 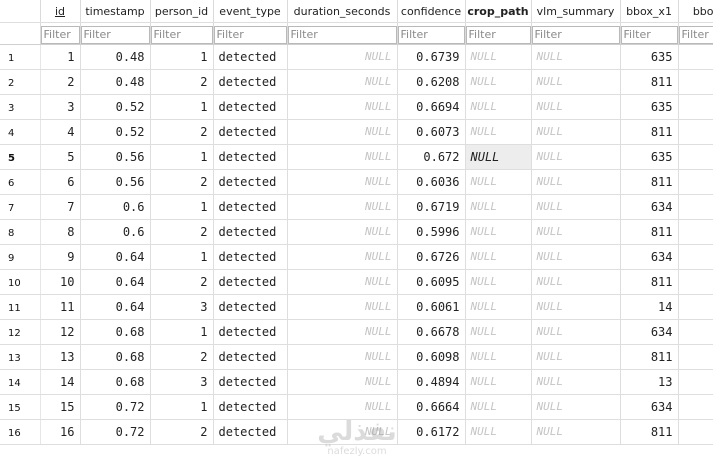 I want to click on row-number: 4, so click(x=20, y=132).